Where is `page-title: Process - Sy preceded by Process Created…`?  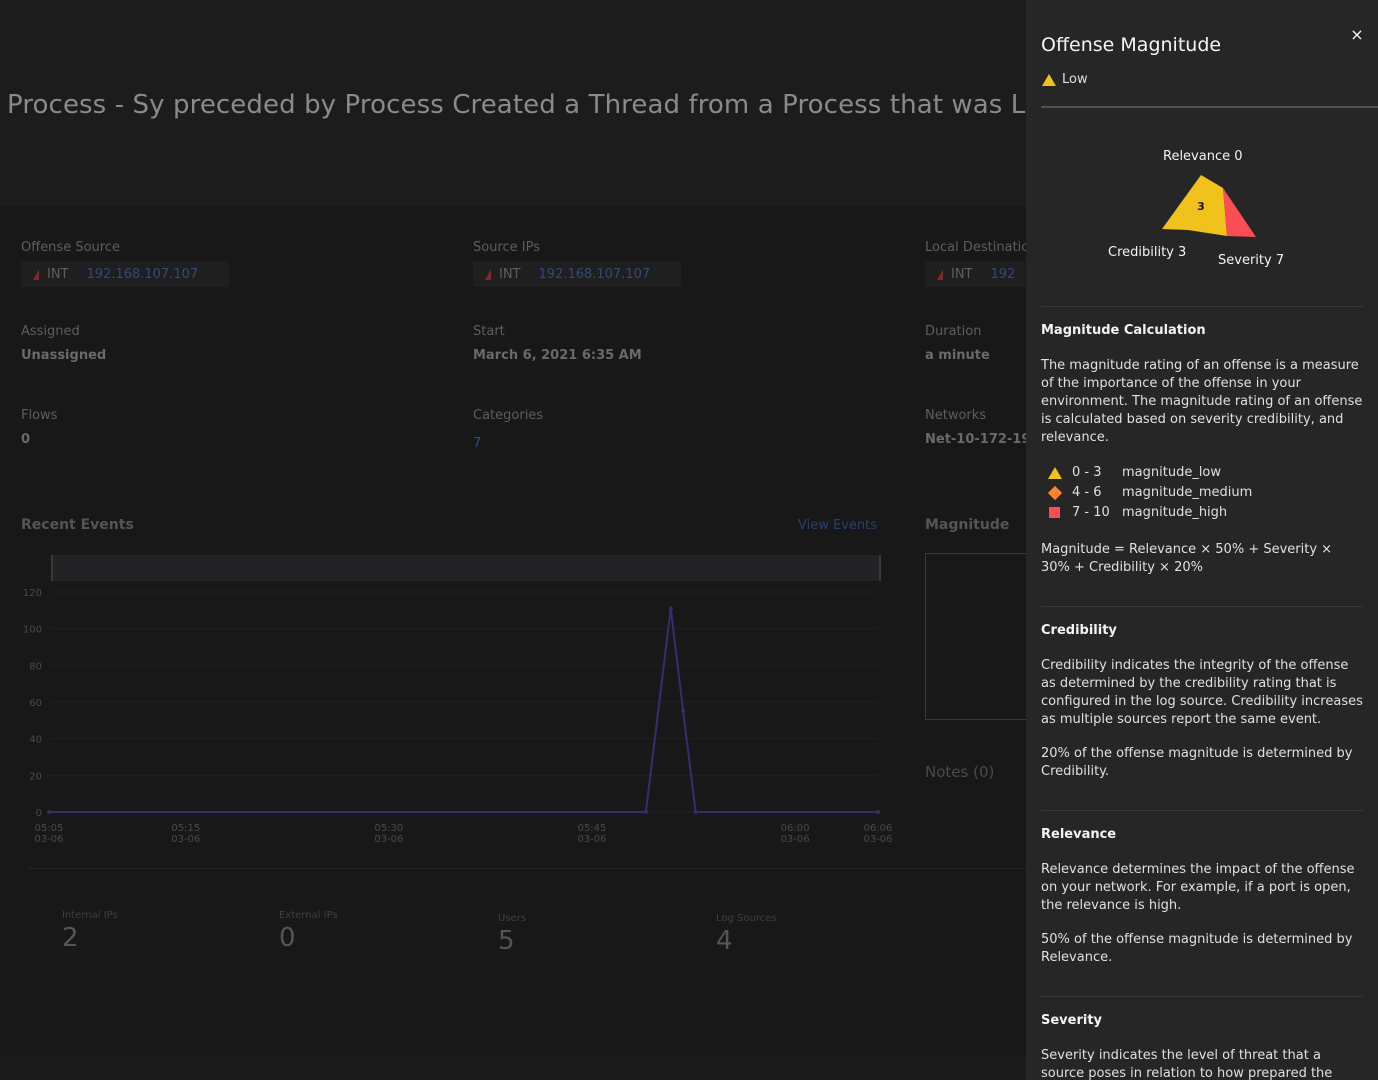
page-title: Process - Sy preceded by Process Created… is located at coordinates (541, 105).